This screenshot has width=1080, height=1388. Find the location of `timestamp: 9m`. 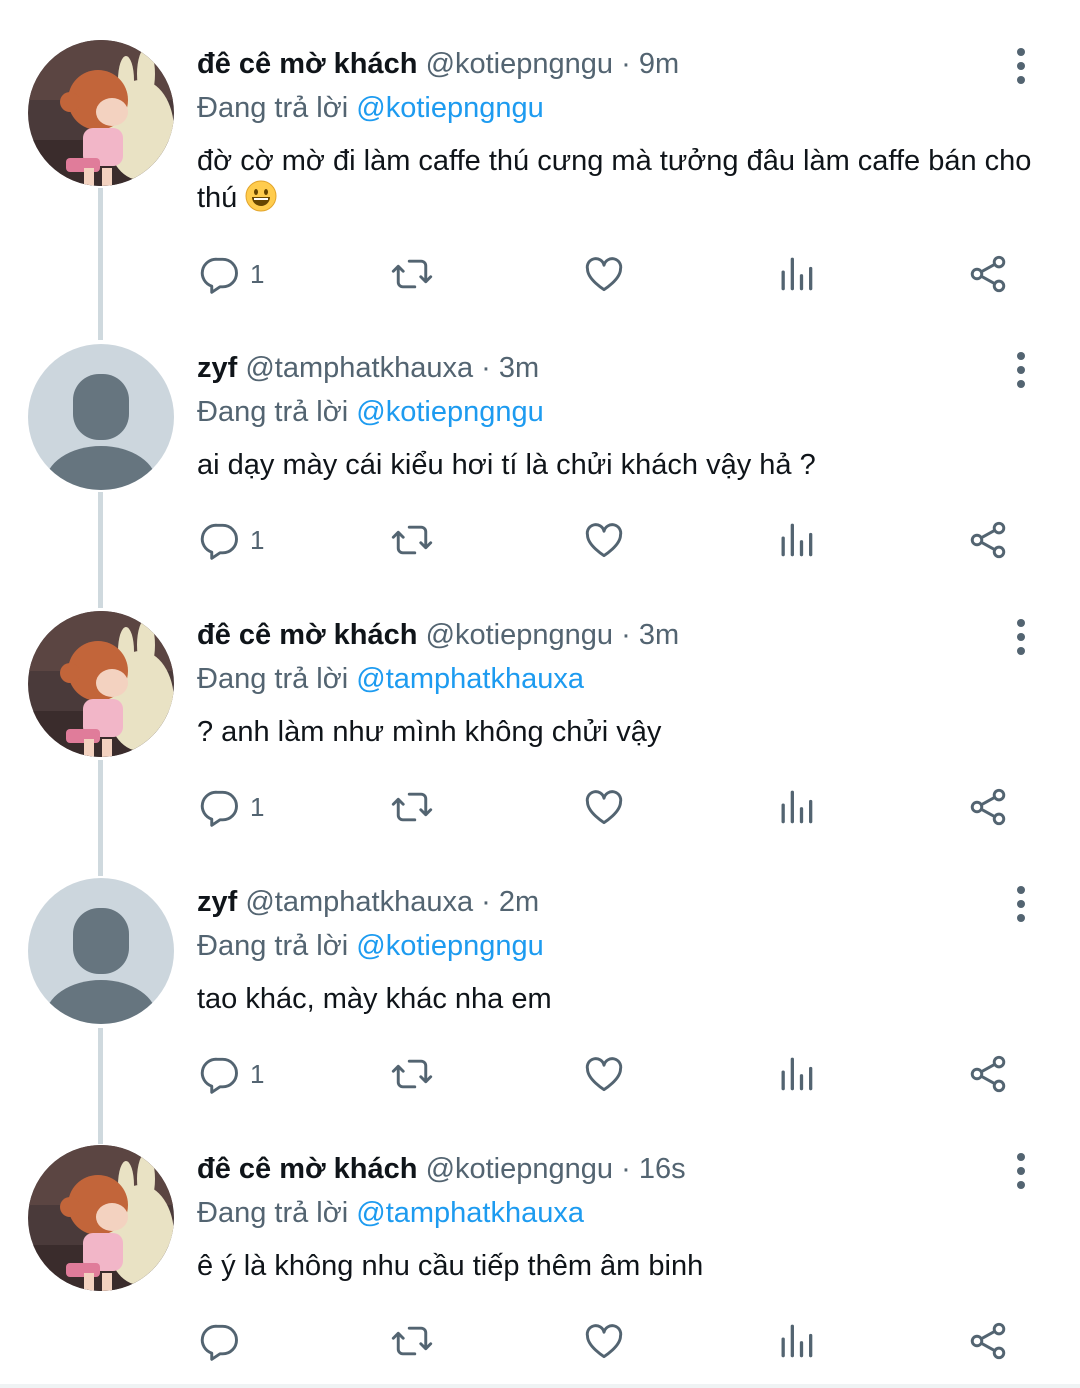

timestamp: 9m is located at coordinates (659, 64).